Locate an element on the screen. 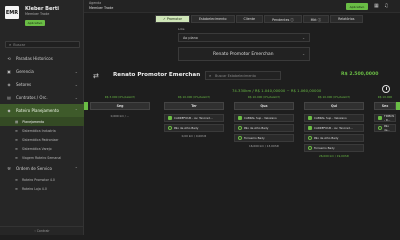 The height and width of the screenshot is (240, 400). sidebar-search-input: ⌕ Buscar is located at coordinates (42, 44).